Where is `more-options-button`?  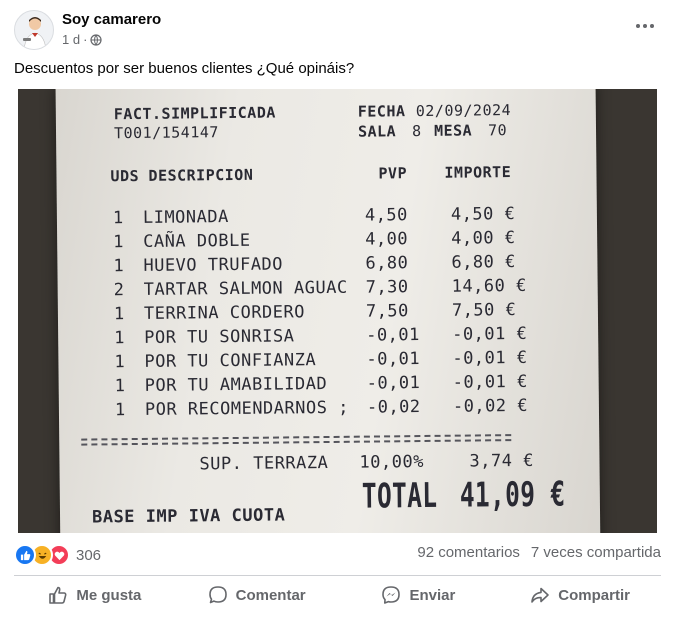 more-options-button is located at coordinates (645, 26).